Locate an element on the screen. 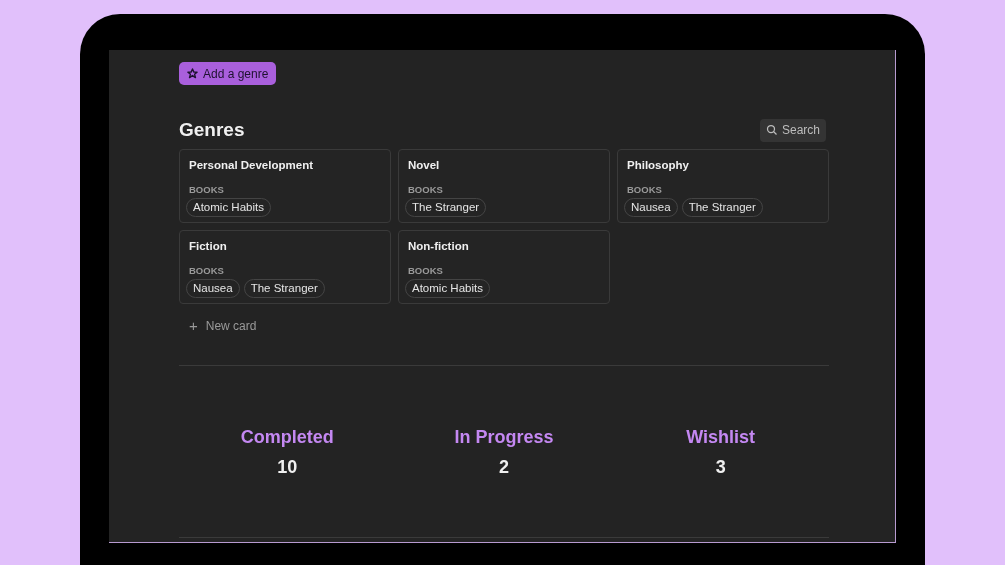 The width and height of the screenshot is (1005, 565). card-title: Non-fiction is located at coordinates (439, 245).